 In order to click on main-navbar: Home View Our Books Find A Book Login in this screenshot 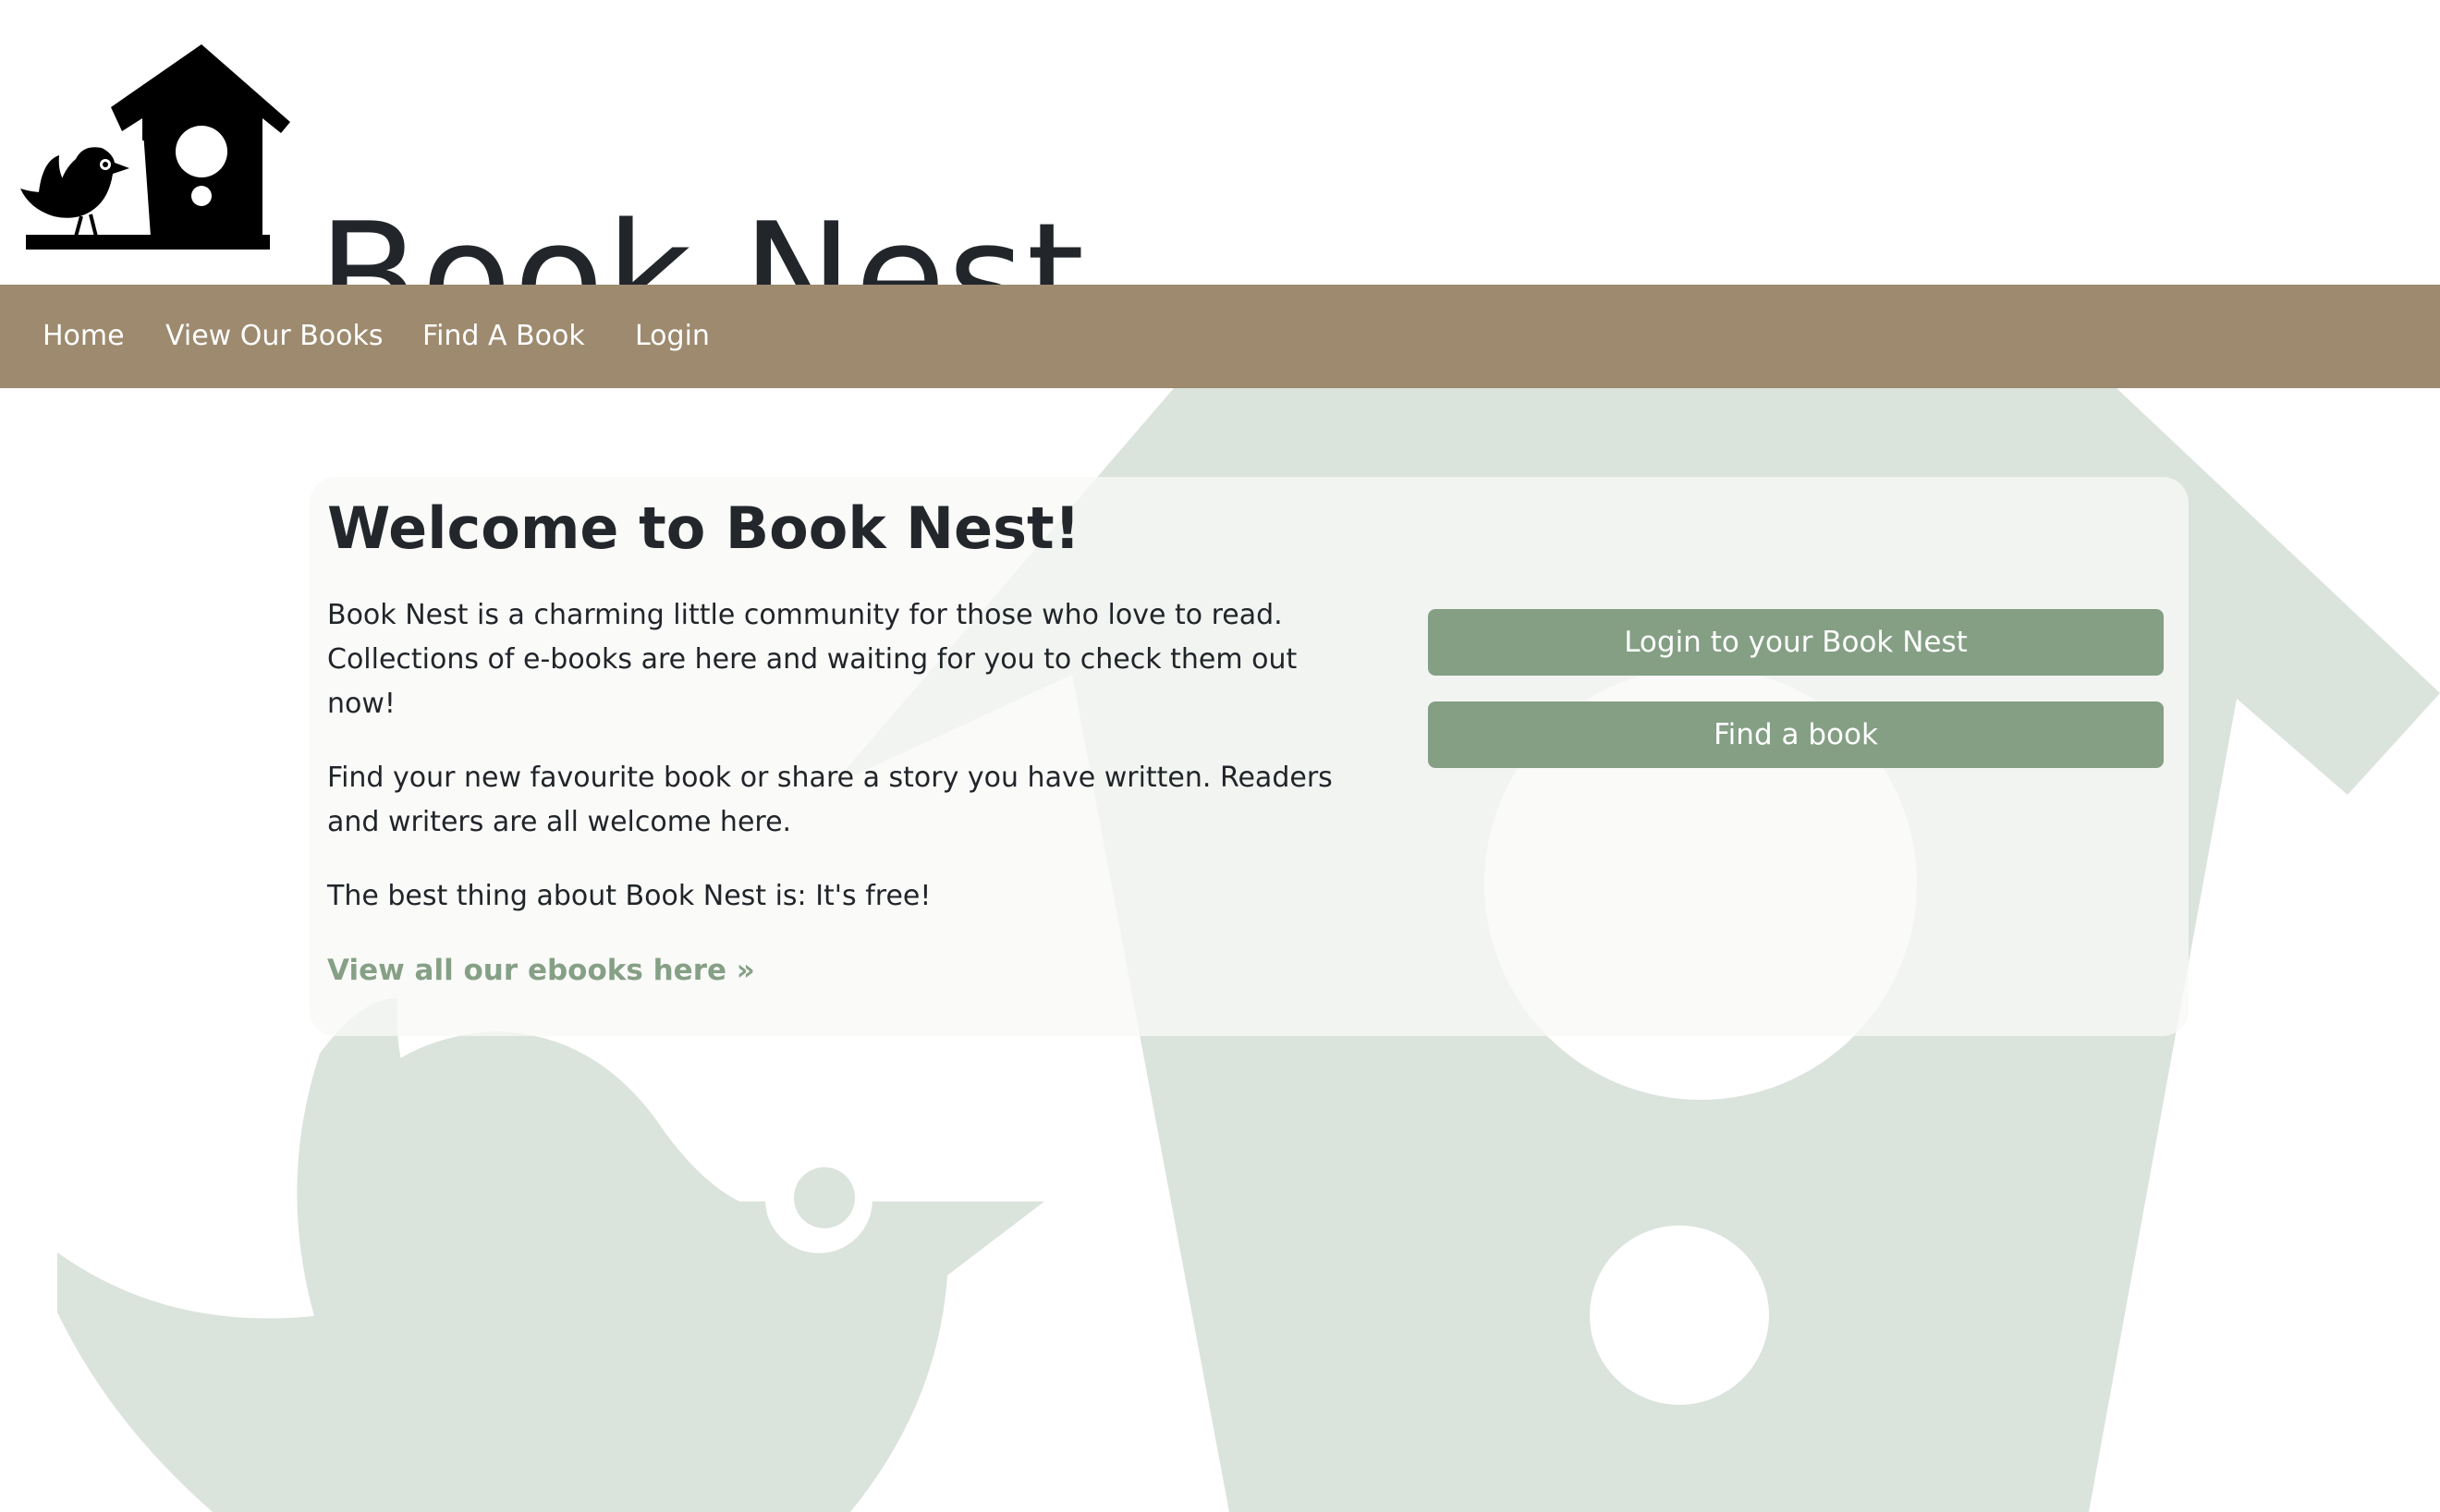, I will do `click(1220, 337)`.